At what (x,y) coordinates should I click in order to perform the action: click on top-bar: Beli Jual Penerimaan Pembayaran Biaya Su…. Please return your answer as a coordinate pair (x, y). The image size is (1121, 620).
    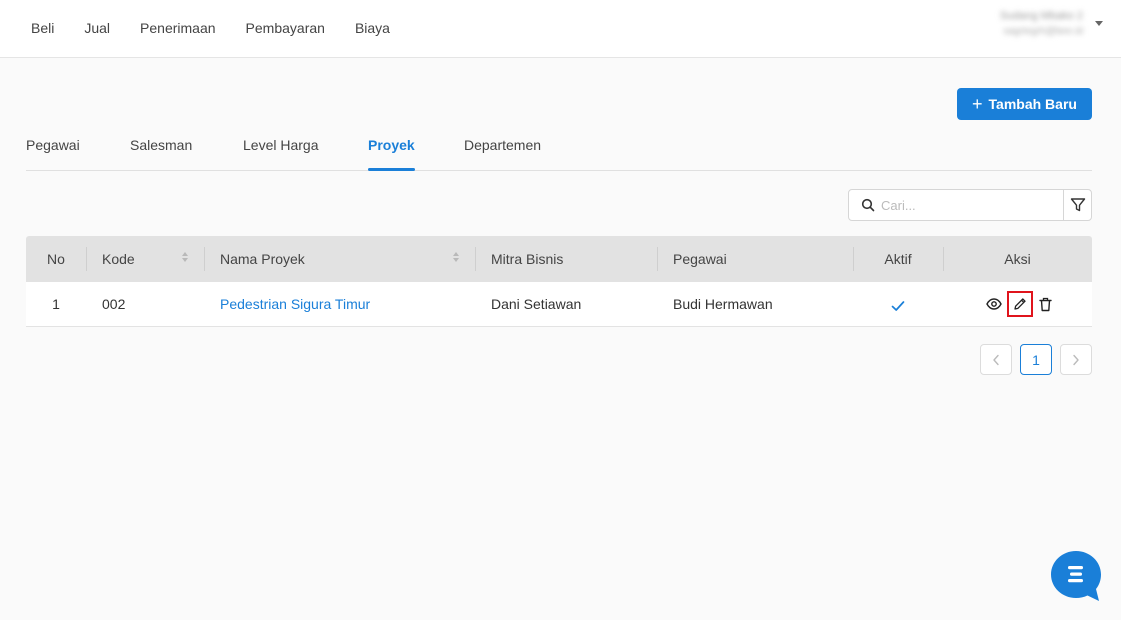
    Looking at the image, I should click on (560, 29).